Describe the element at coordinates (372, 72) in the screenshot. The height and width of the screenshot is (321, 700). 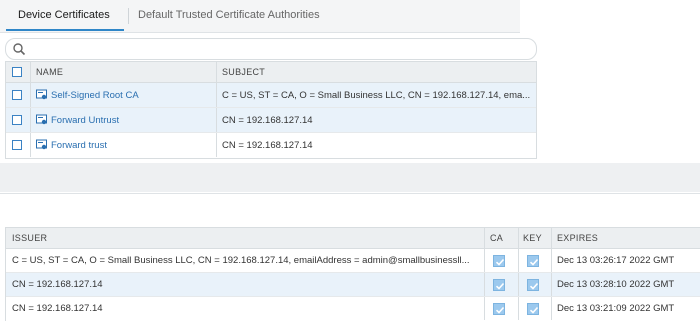
I see `column-header-subject: SUBJECT` at that location.